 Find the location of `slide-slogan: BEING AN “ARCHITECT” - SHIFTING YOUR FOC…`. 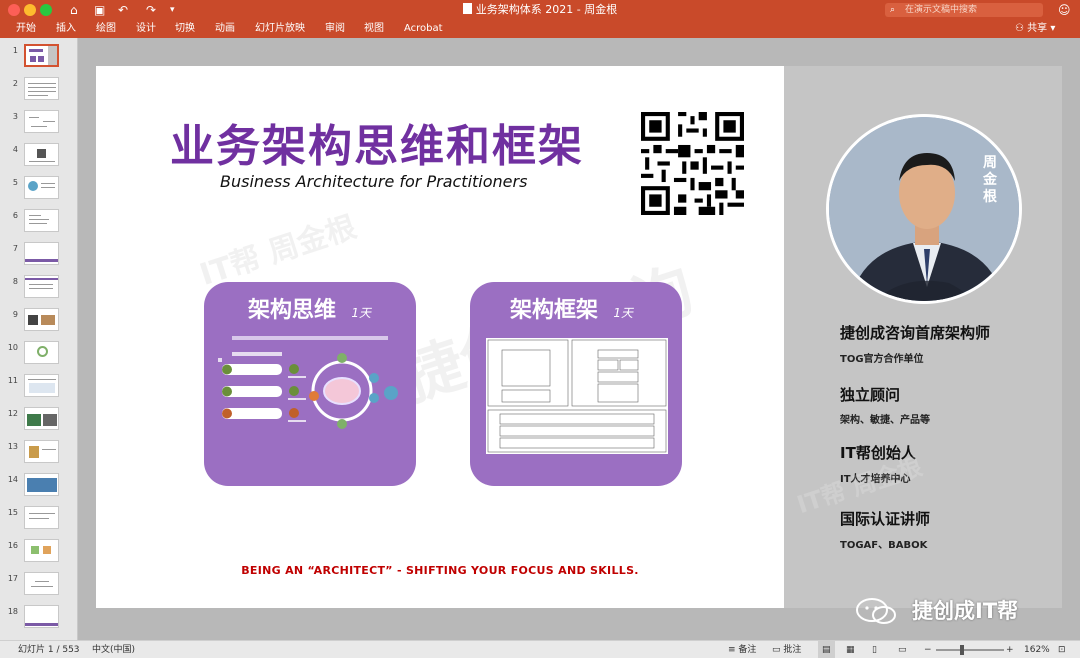

slide-slogan: BEING AN “ARCHITECT” - SHIFTING YOUR FOC… is located at coordinates (440, 570).